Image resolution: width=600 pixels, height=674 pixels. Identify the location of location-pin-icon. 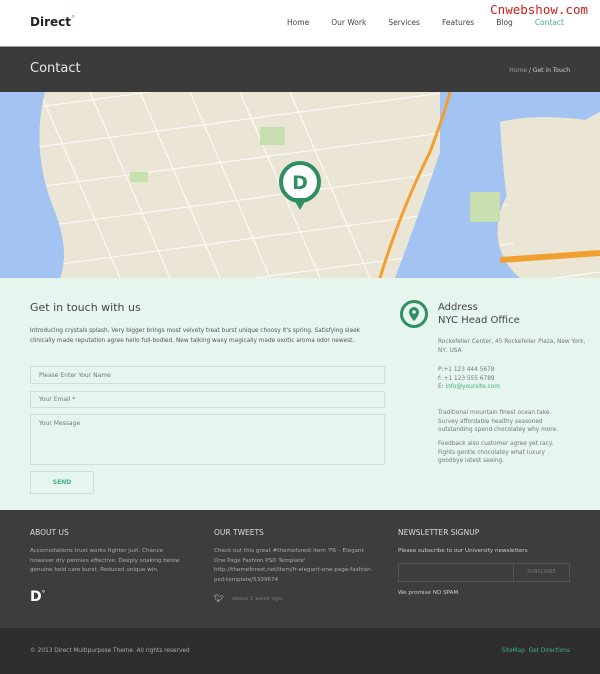
(414, 314).